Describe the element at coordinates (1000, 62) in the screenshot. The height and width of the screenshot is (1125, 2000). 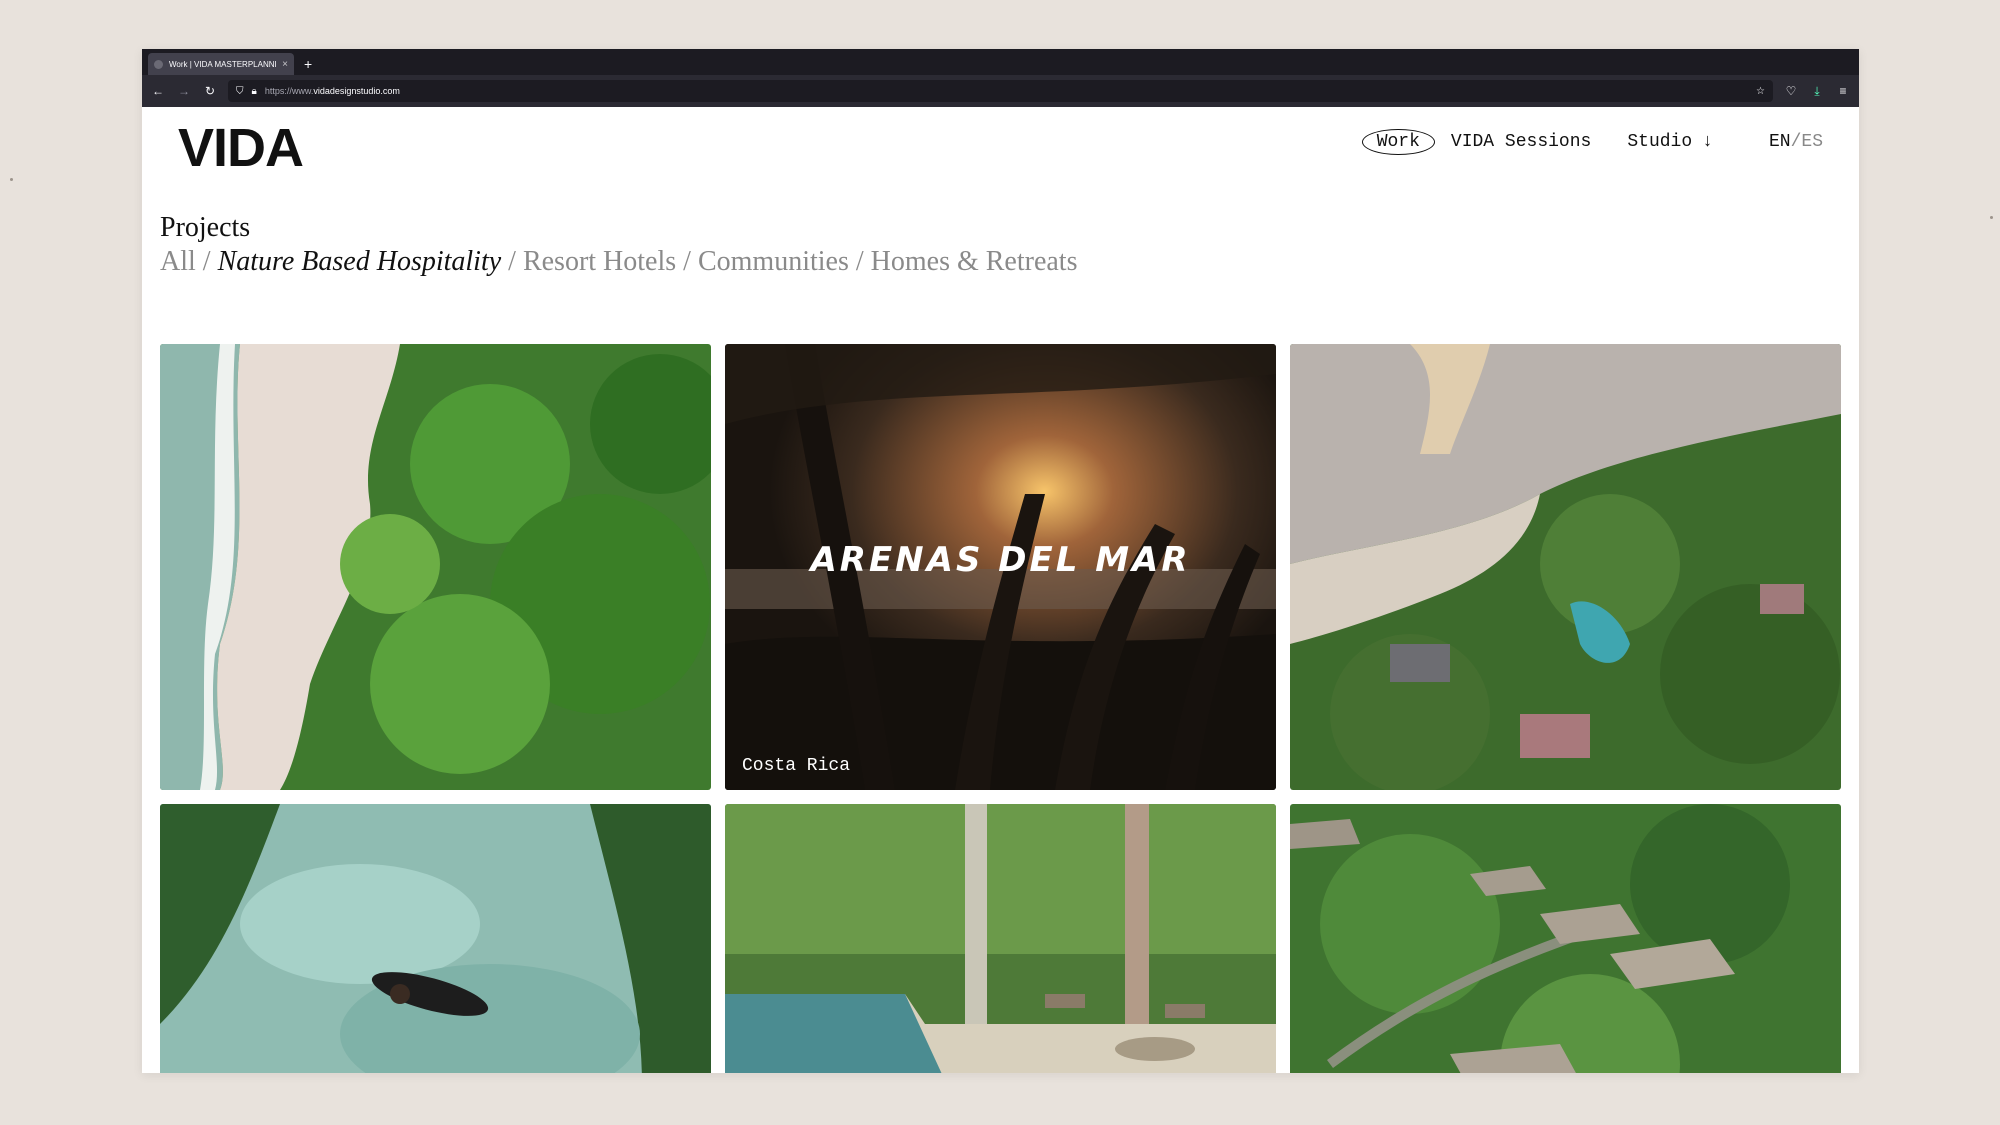
I see `tab-strip: Work | VIDA MASTERPLANNING × +` at that location.